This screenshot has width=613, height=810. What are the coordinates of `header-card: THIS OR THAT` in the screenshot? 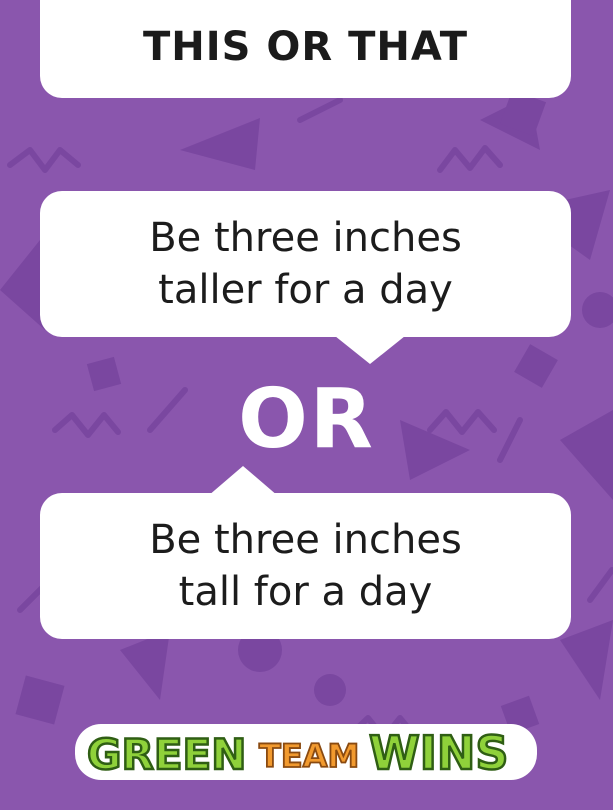 It's located at (305, 49).